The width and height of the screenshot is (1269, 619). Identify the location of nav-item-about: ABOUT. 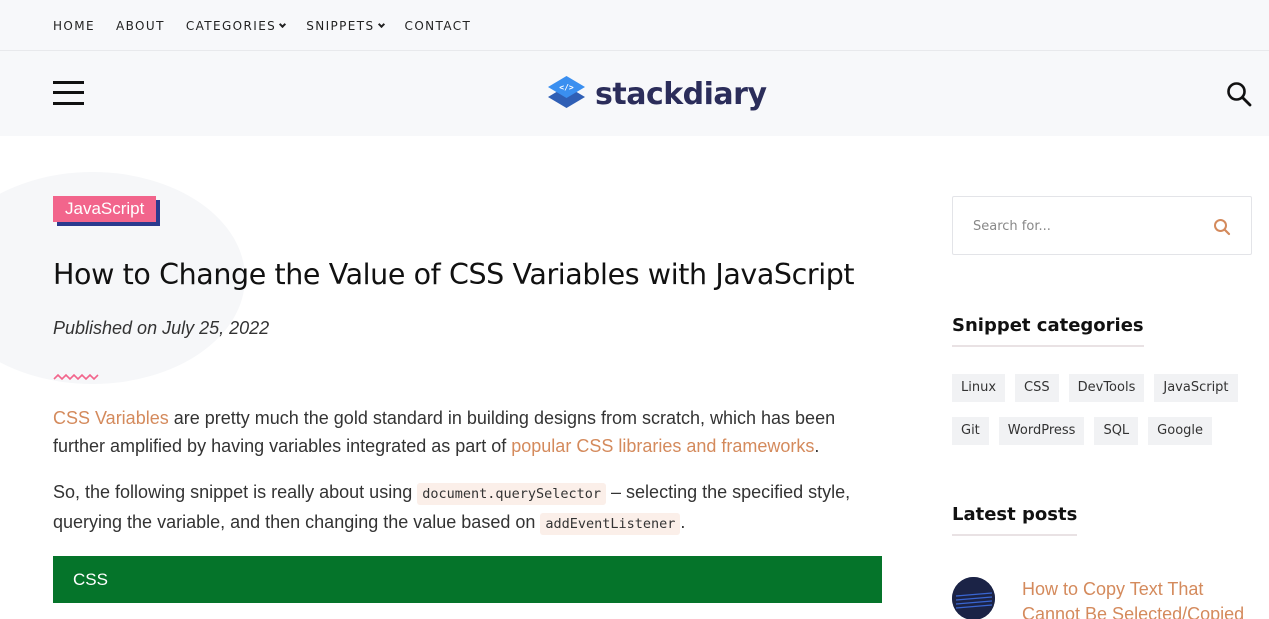
(140, 26).